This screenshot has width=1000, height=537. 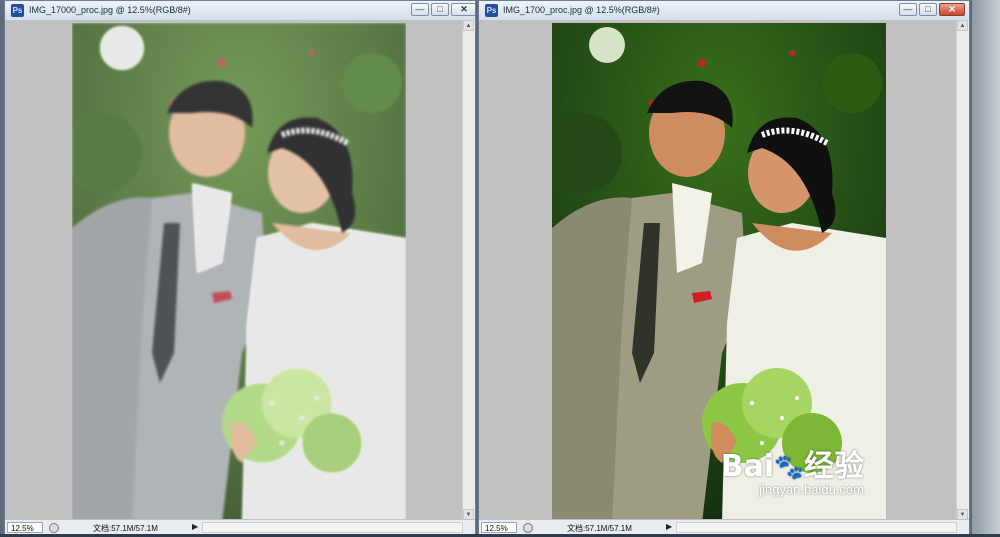 I want to click on background-strip, so click(x=986, y=268).